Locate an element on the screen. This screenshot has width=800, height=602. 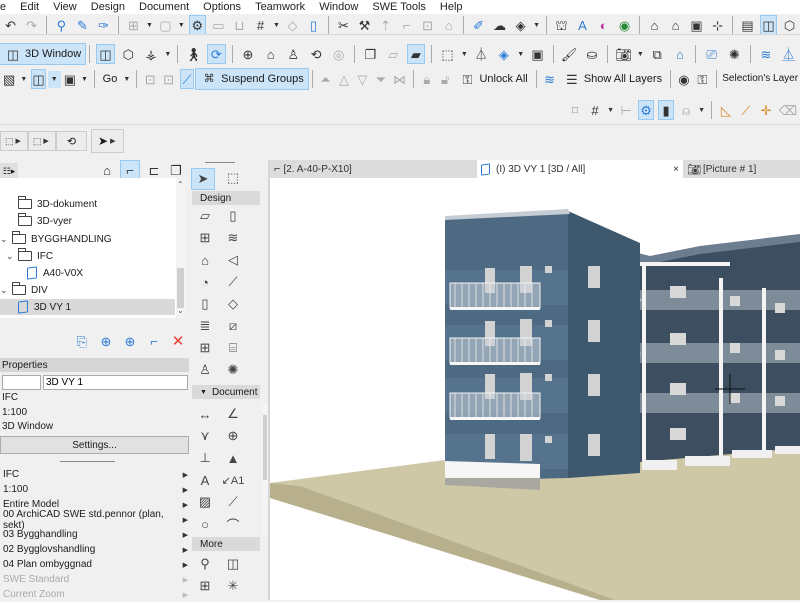
chevron-down-icon: ⌄ is located at coordinates (4, 239).